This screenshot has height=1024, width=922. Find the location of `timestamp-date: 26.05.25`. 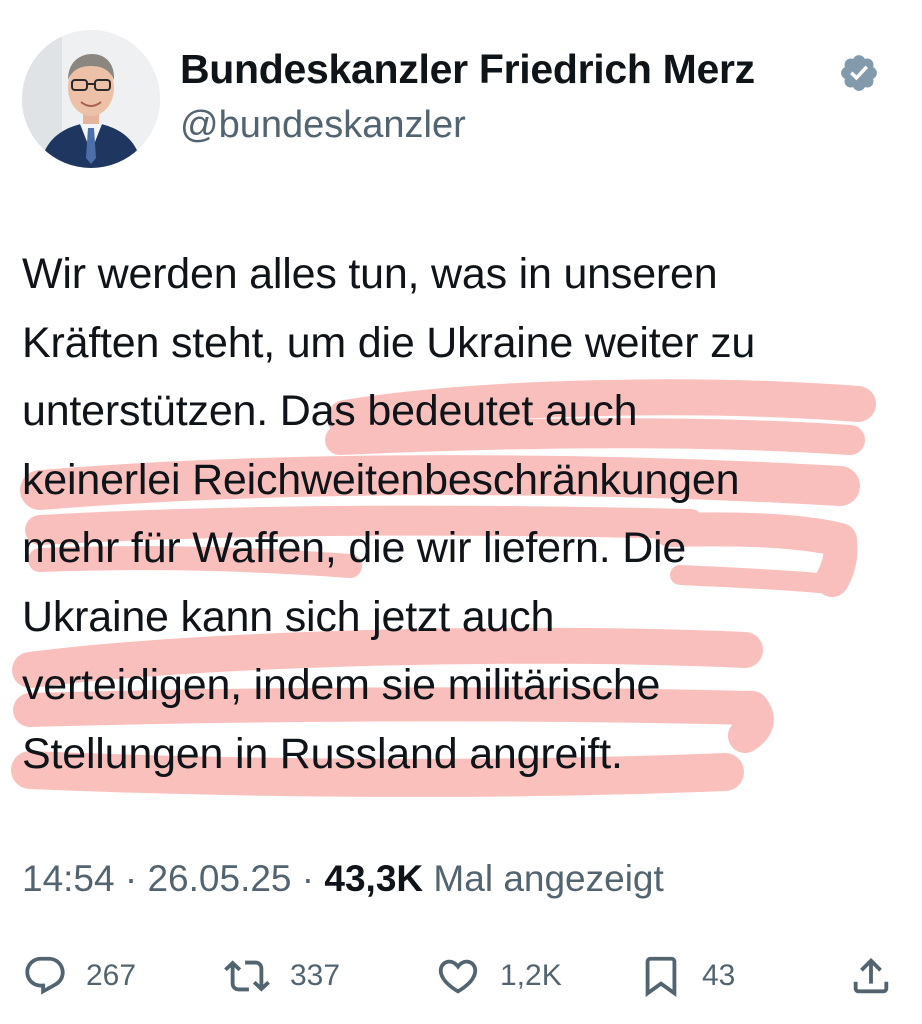

timestamp-date: 26.05.25 is located at coordinates (219, 878).